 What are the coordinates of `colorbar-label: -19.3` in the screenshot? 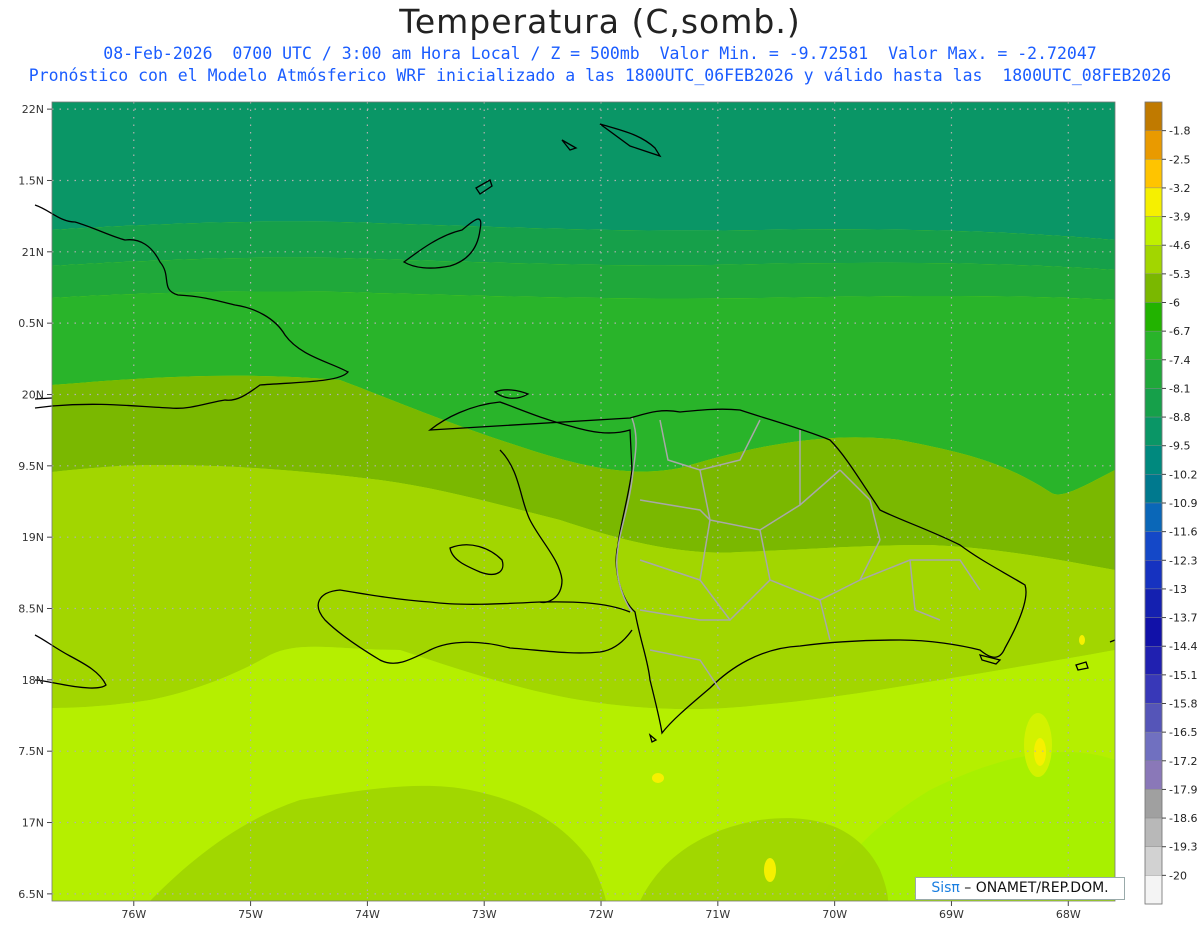 It's located at (1183, 847).